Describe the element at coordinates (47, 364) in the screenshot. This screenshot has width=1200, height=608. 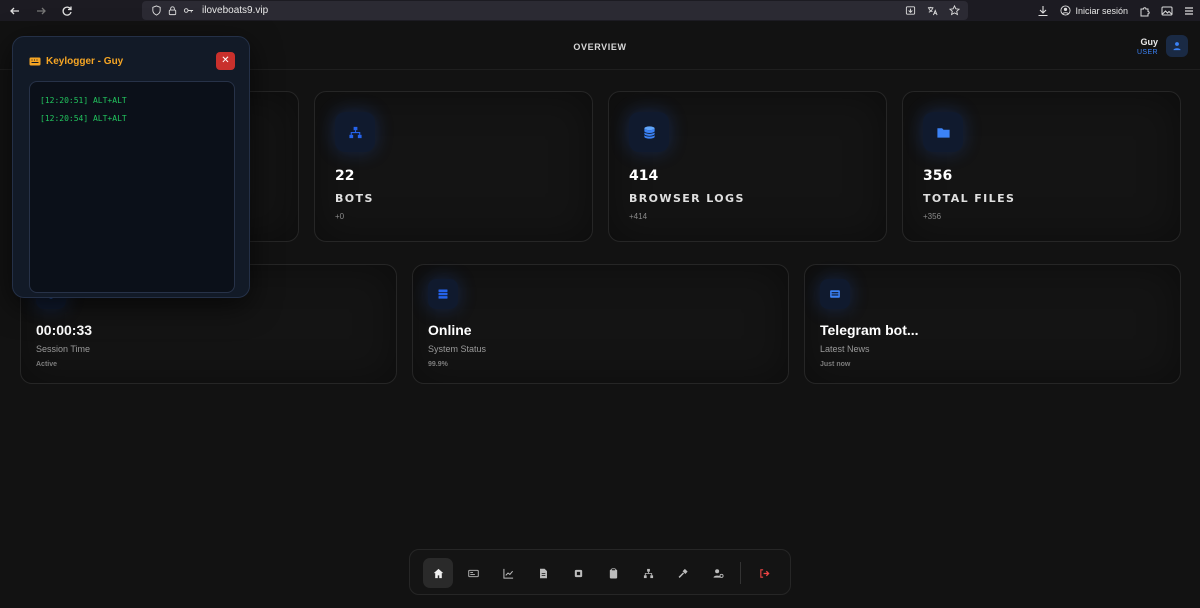
I see `info-sub: Active` at that location.